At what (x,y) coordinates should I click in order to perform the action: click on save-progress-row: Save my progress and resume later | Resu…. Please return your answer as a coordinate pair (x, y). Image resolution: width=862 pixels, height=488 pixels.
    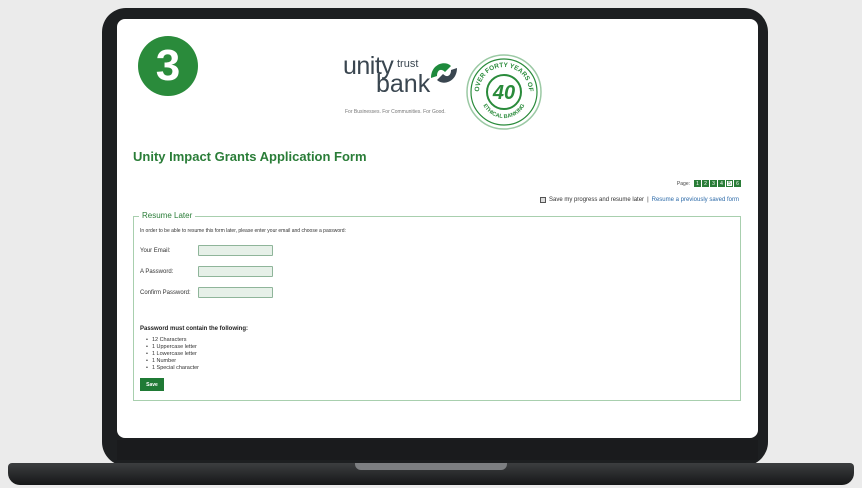
    Looking at the image, I should click on (639, 200).